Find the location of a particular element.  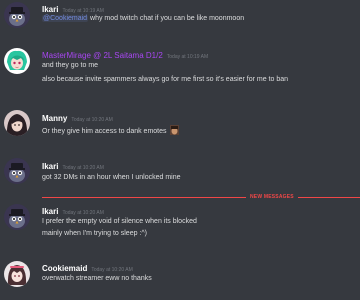

message-header: Ikari Today at 10:20 AM is located at coordinates (73, 166).